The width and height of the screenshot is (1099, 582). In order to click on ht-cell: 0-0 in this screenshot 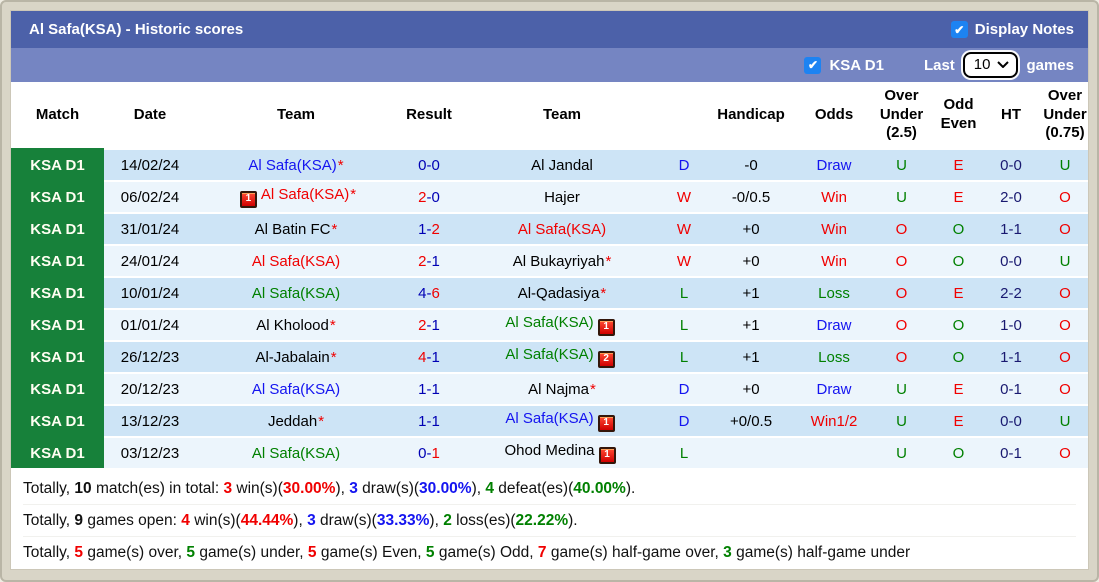, I will do `click(1011, 164)`.